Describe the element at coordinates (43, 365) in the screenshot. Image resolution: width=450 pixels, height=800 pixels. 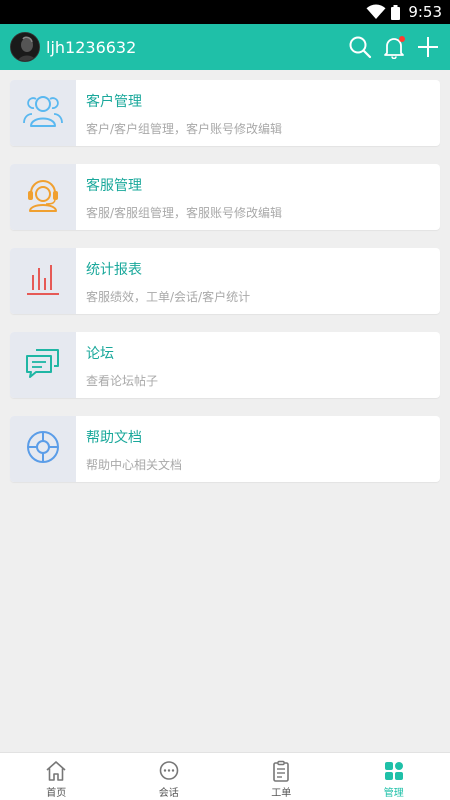
I see `chat-bubbles-icon` at that location.